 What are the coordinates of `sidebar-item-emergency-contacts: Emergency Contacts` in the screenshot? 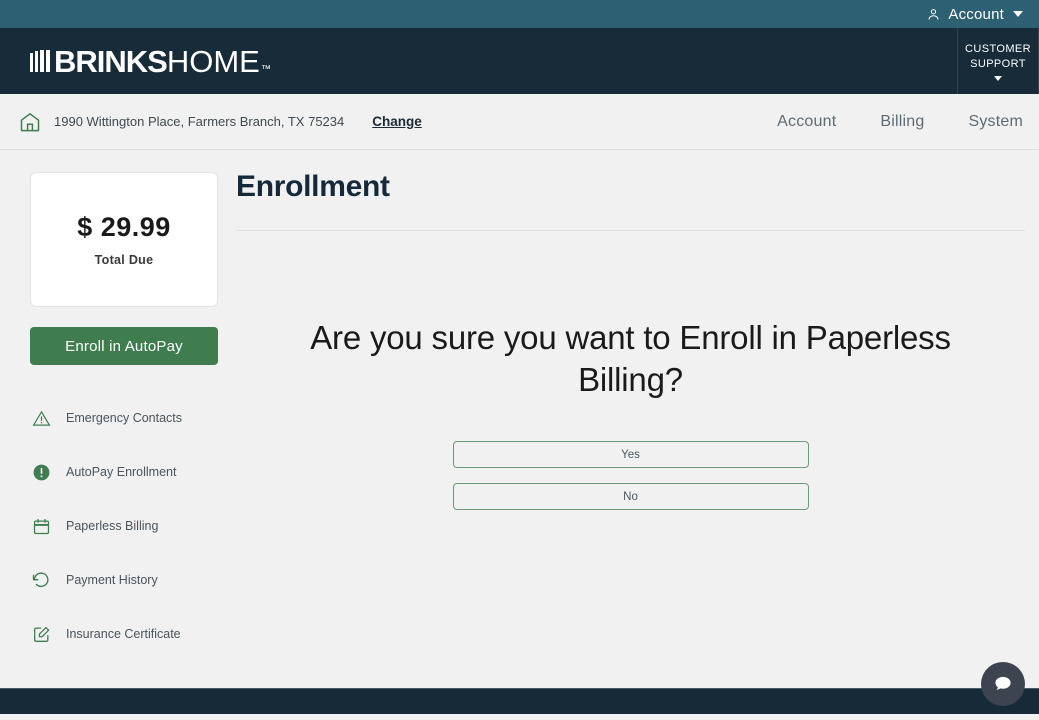 It's located at (124, 418).